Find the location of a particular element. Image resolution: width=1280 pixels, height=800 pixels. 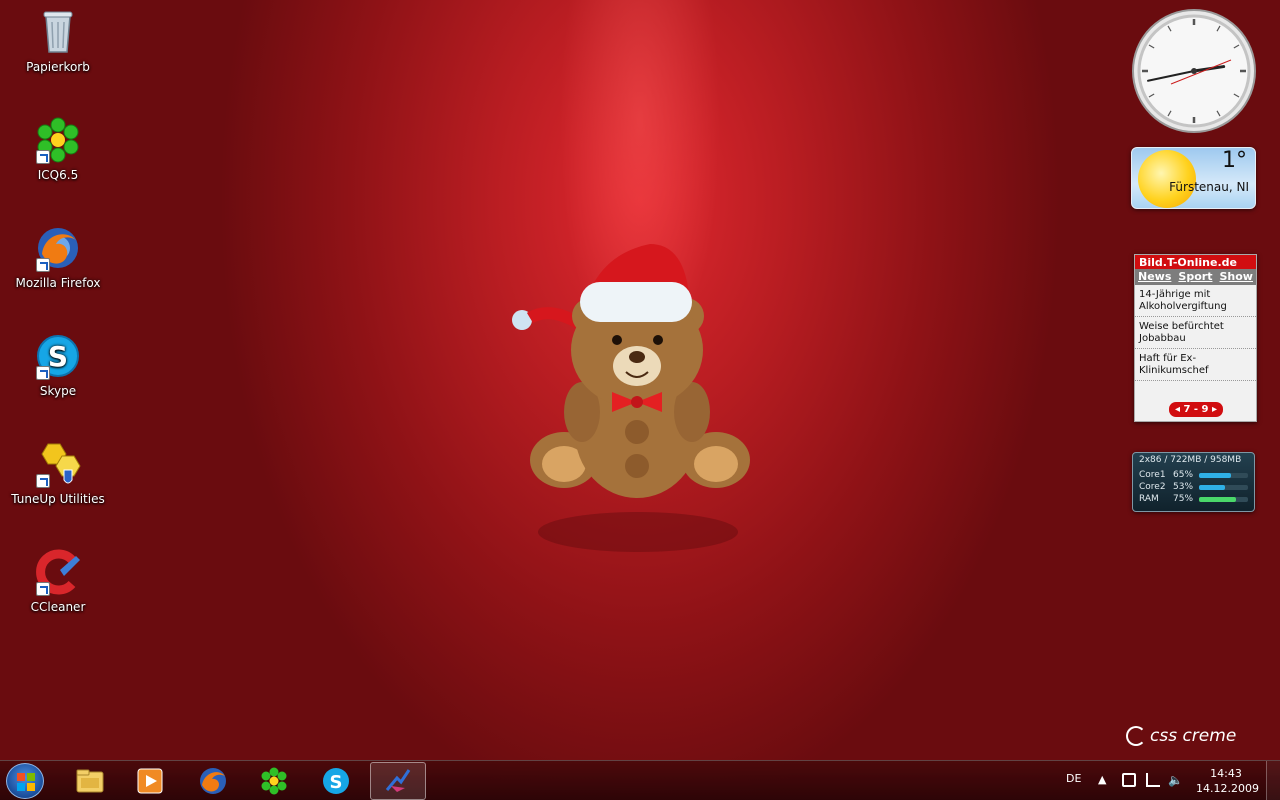

brand-text: css creme is located at coordinates (1193, 736).